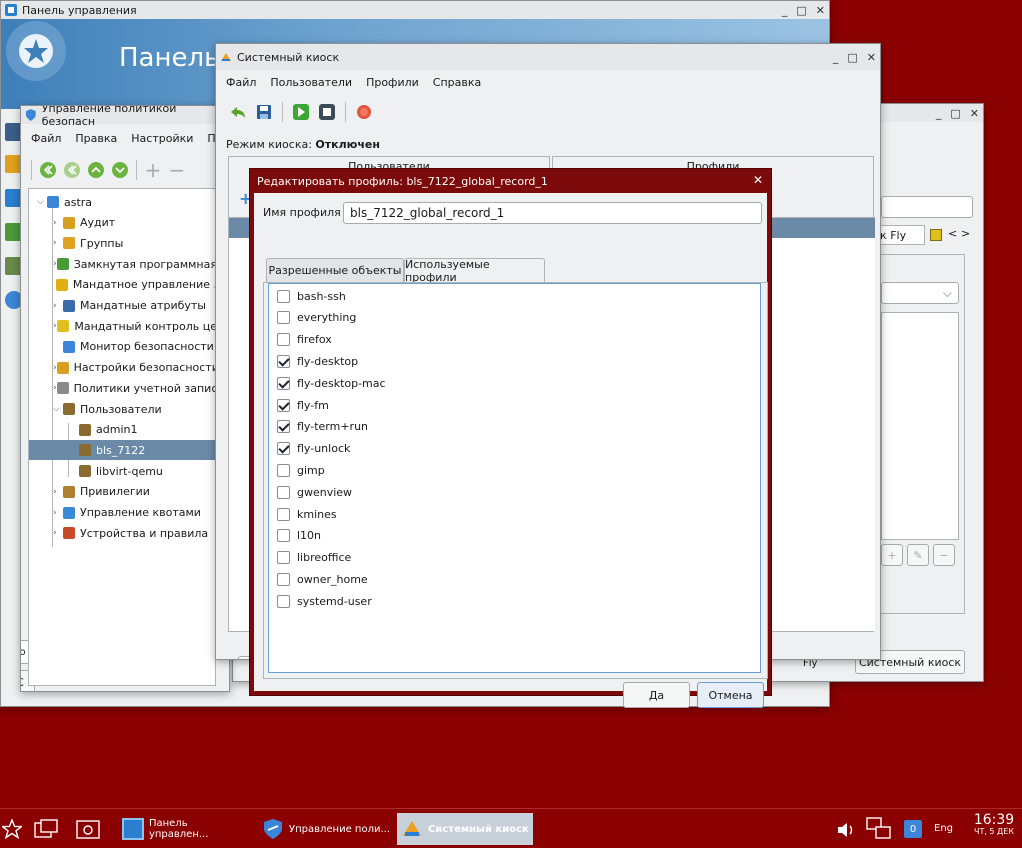 This screenshot has width=1022, height=848. What do you see at coordinates (656, 695) in the screenshot?
I see `ok-button: Да` at bounding box center [656, 695].